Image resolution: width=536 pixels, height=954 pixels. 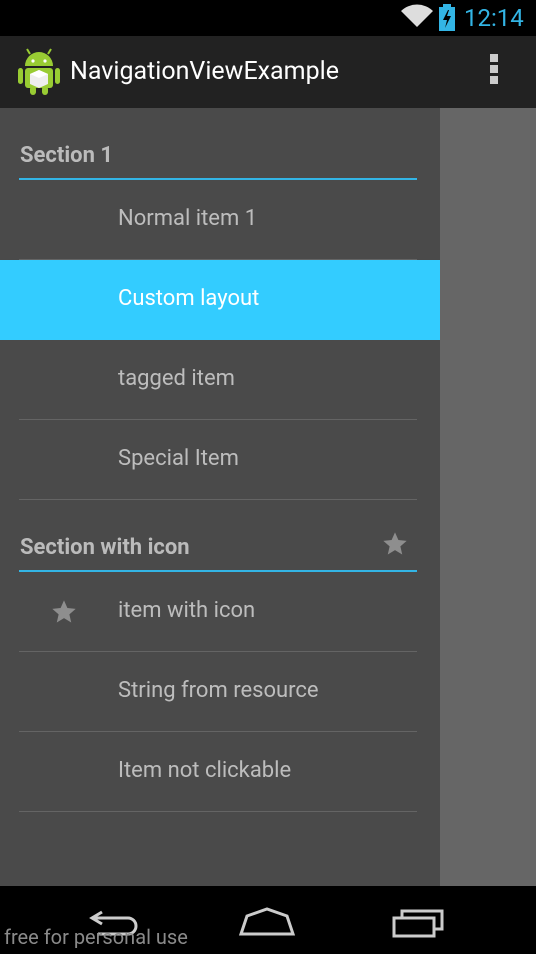 What do you see at coordinates (268, 18) in the screenshot?
I see `status-bar: 12:14` at bounding box center [268, 18].